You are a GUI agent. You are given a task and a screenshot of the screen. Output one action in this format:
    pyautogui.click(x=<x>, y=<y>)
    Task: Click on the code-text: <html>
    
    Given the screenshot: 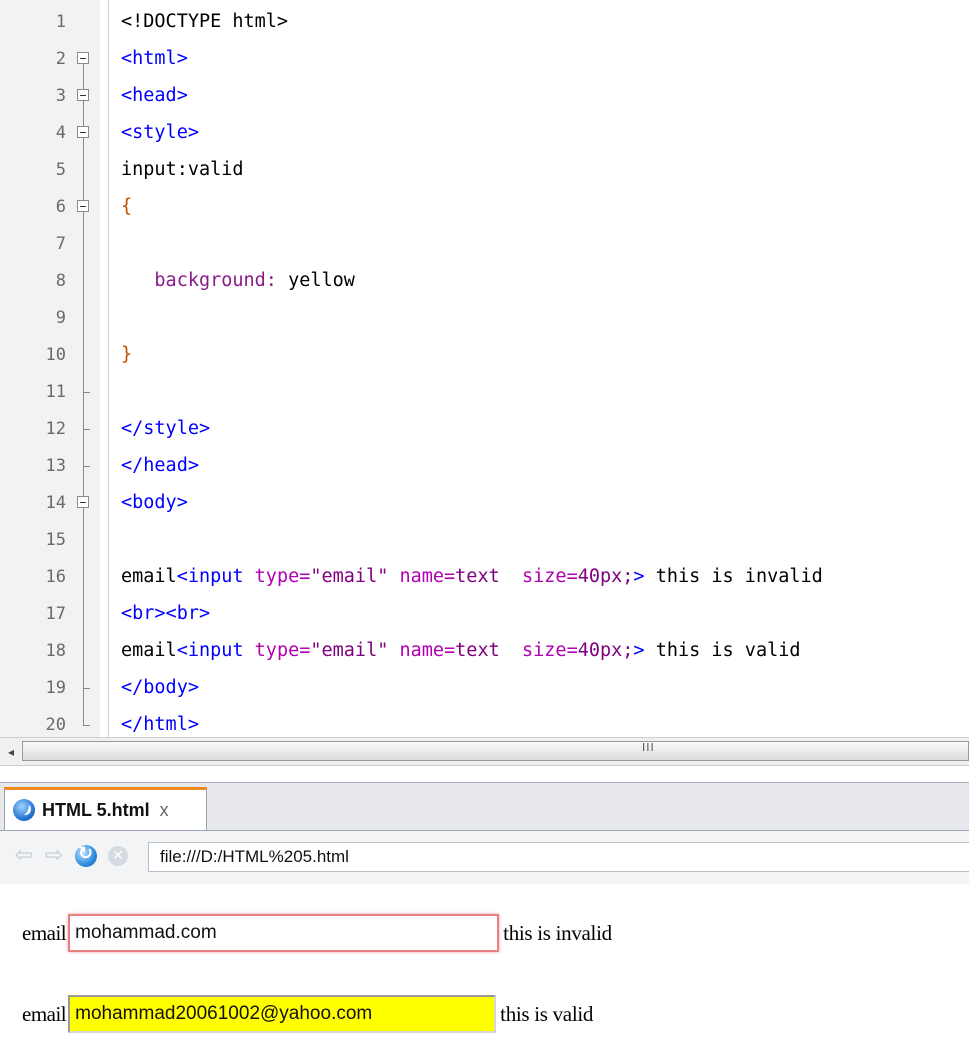 What is the action you would take?
    pyautogui.click(x=154, y=58)
    